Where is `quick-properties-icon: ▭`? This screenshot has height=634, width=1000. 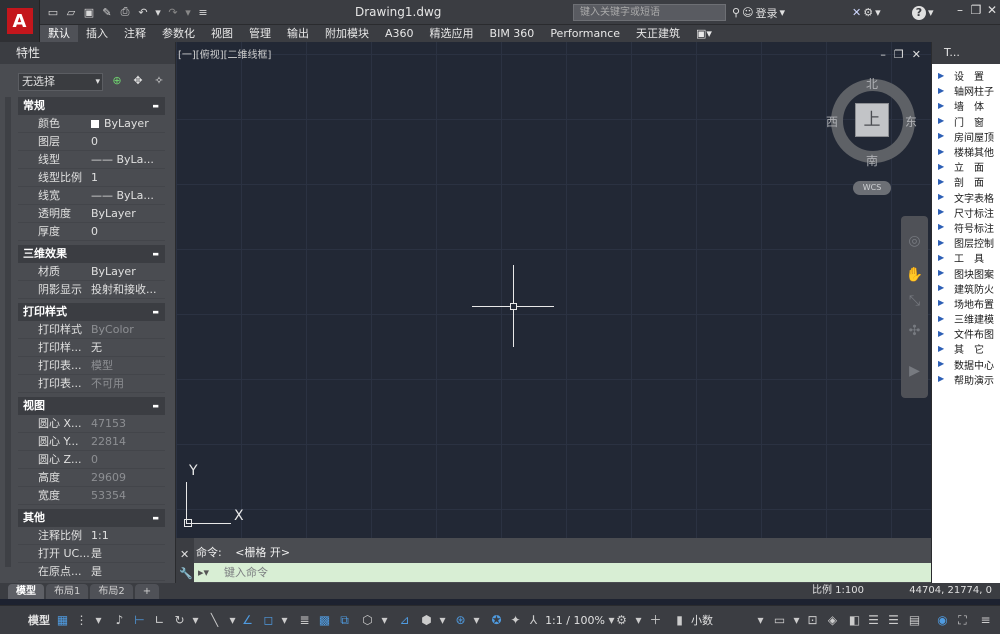 quick-properties-icon: ▭ is located at coordinates (779, 620).